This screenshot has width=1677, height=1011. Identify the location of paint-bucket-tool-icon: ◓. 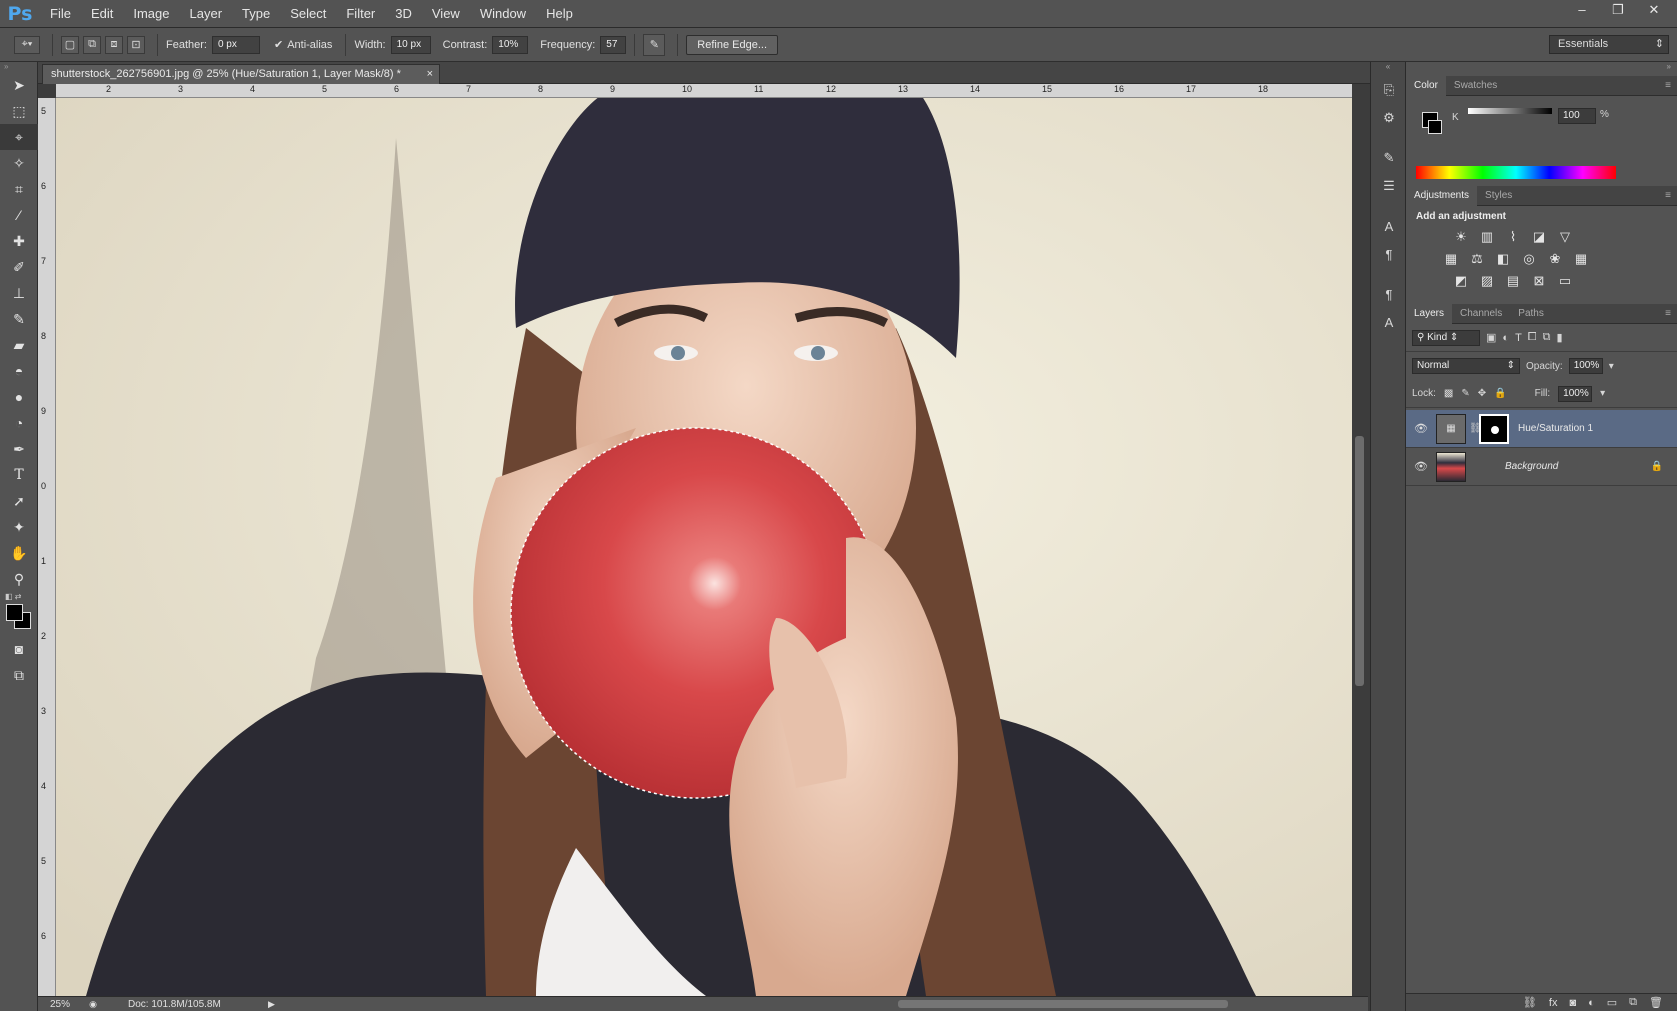
(19, 371).